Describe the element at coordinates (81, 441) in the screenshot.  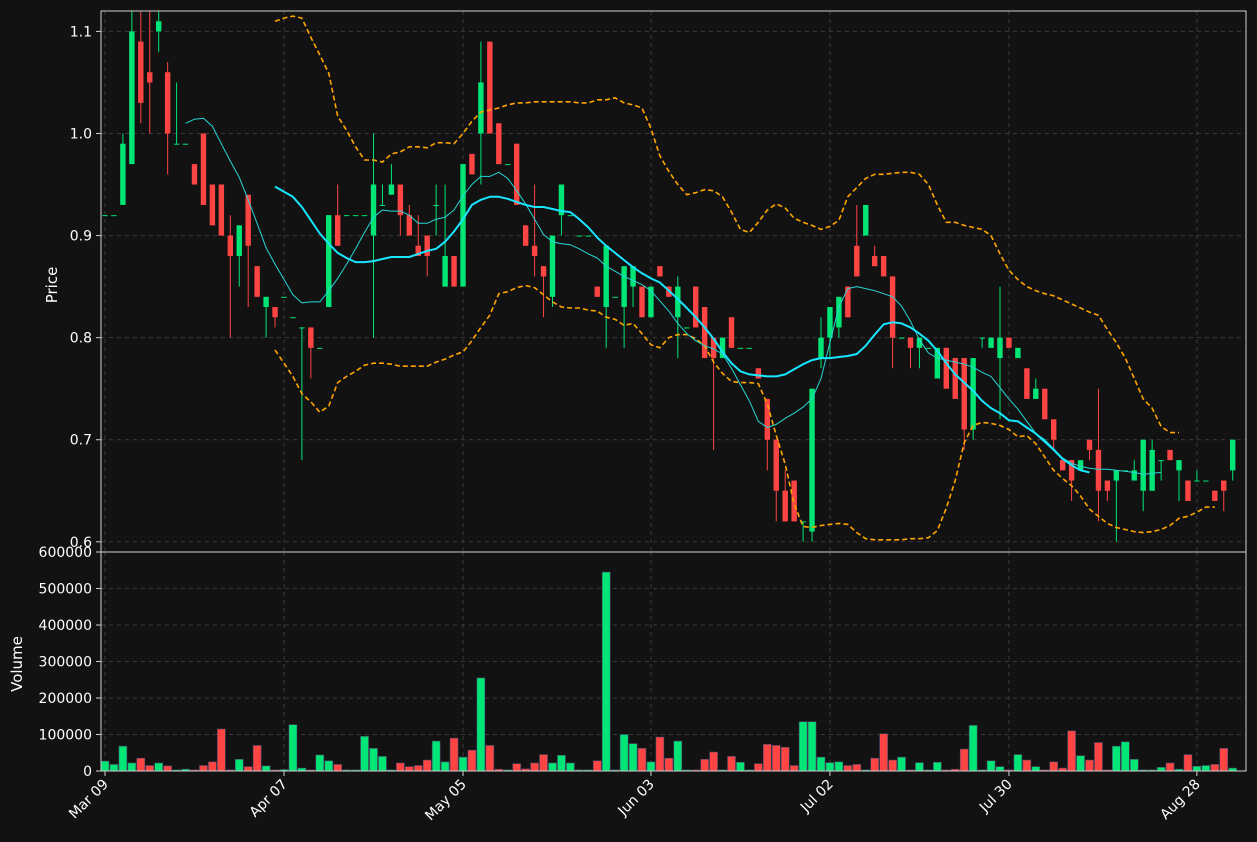
I see `price-tick-label: 0.7` at that location.